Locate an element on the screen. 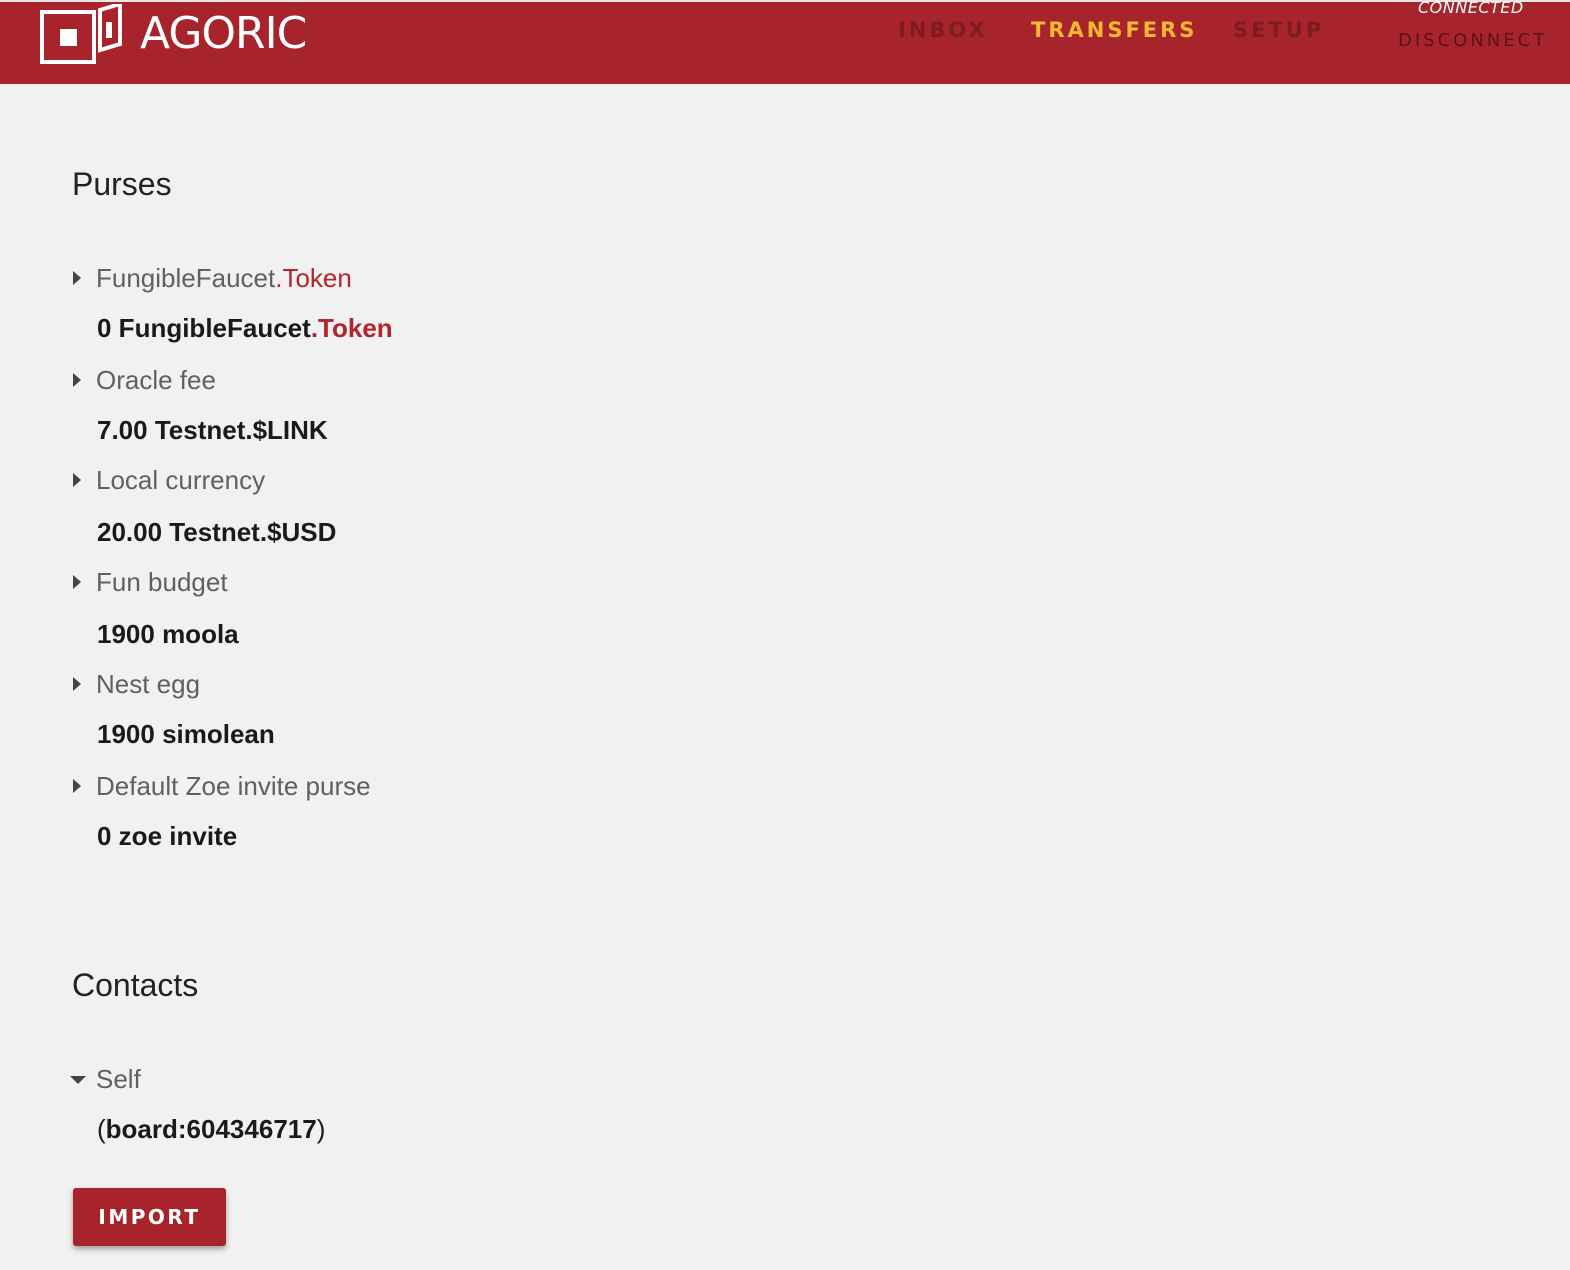 The width and height of the screenshot is (1570, 1270). brand-name: AGORIC is located at coordinates (223, 33).